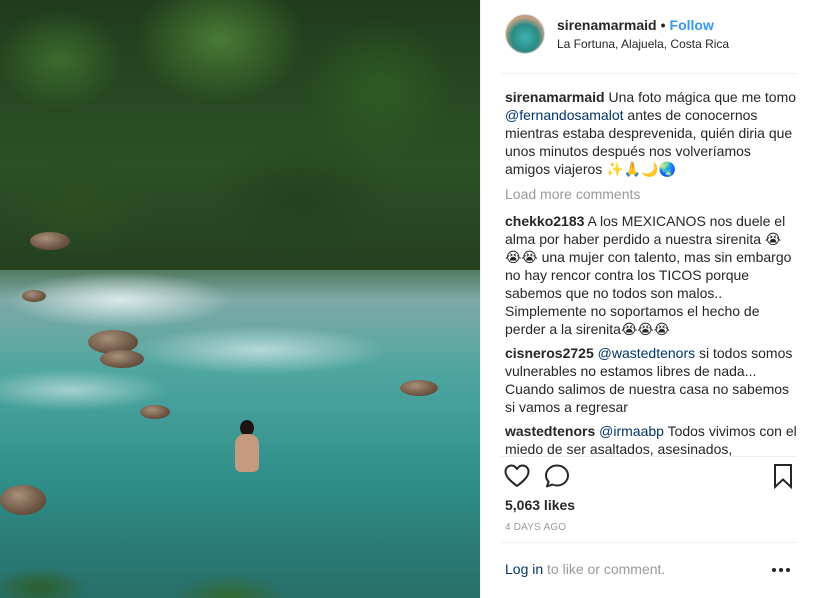 This screenshot has width=816, height=598. I want to click on comment-username: chekko2183, so click(544, 221).